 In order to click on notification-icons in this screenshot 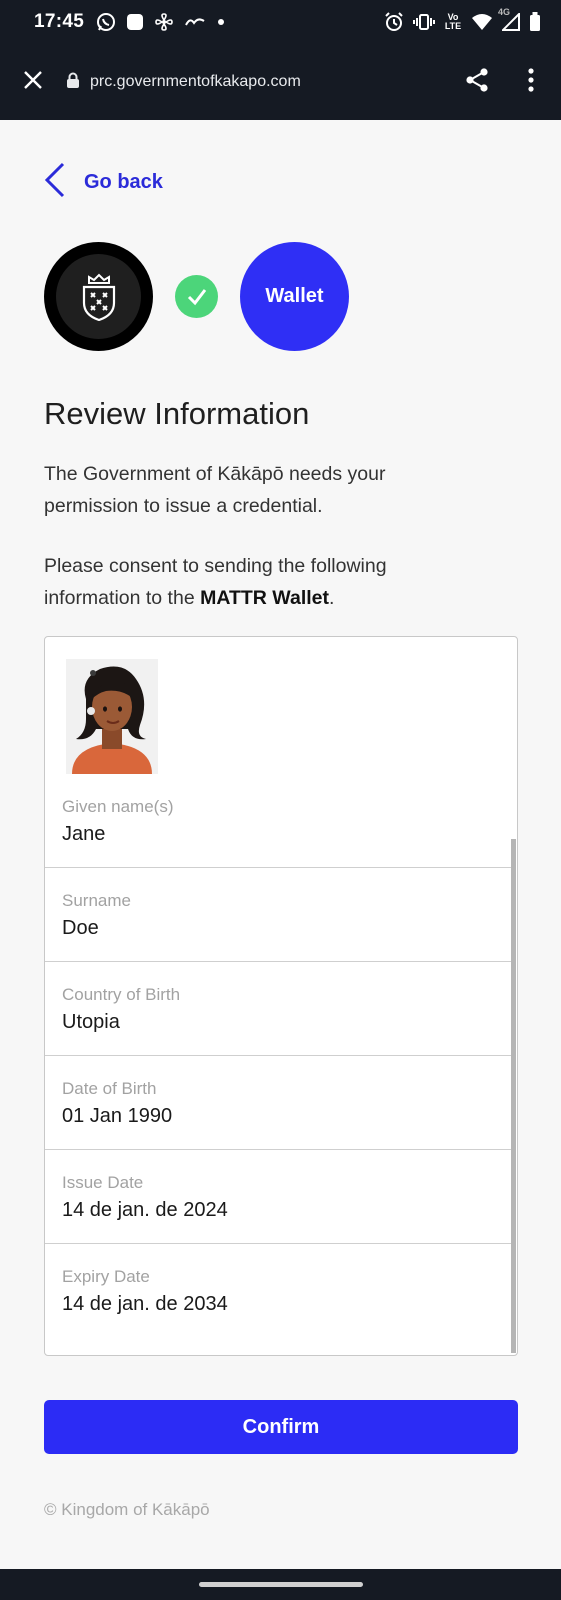, I will do `click(161, 22)`.